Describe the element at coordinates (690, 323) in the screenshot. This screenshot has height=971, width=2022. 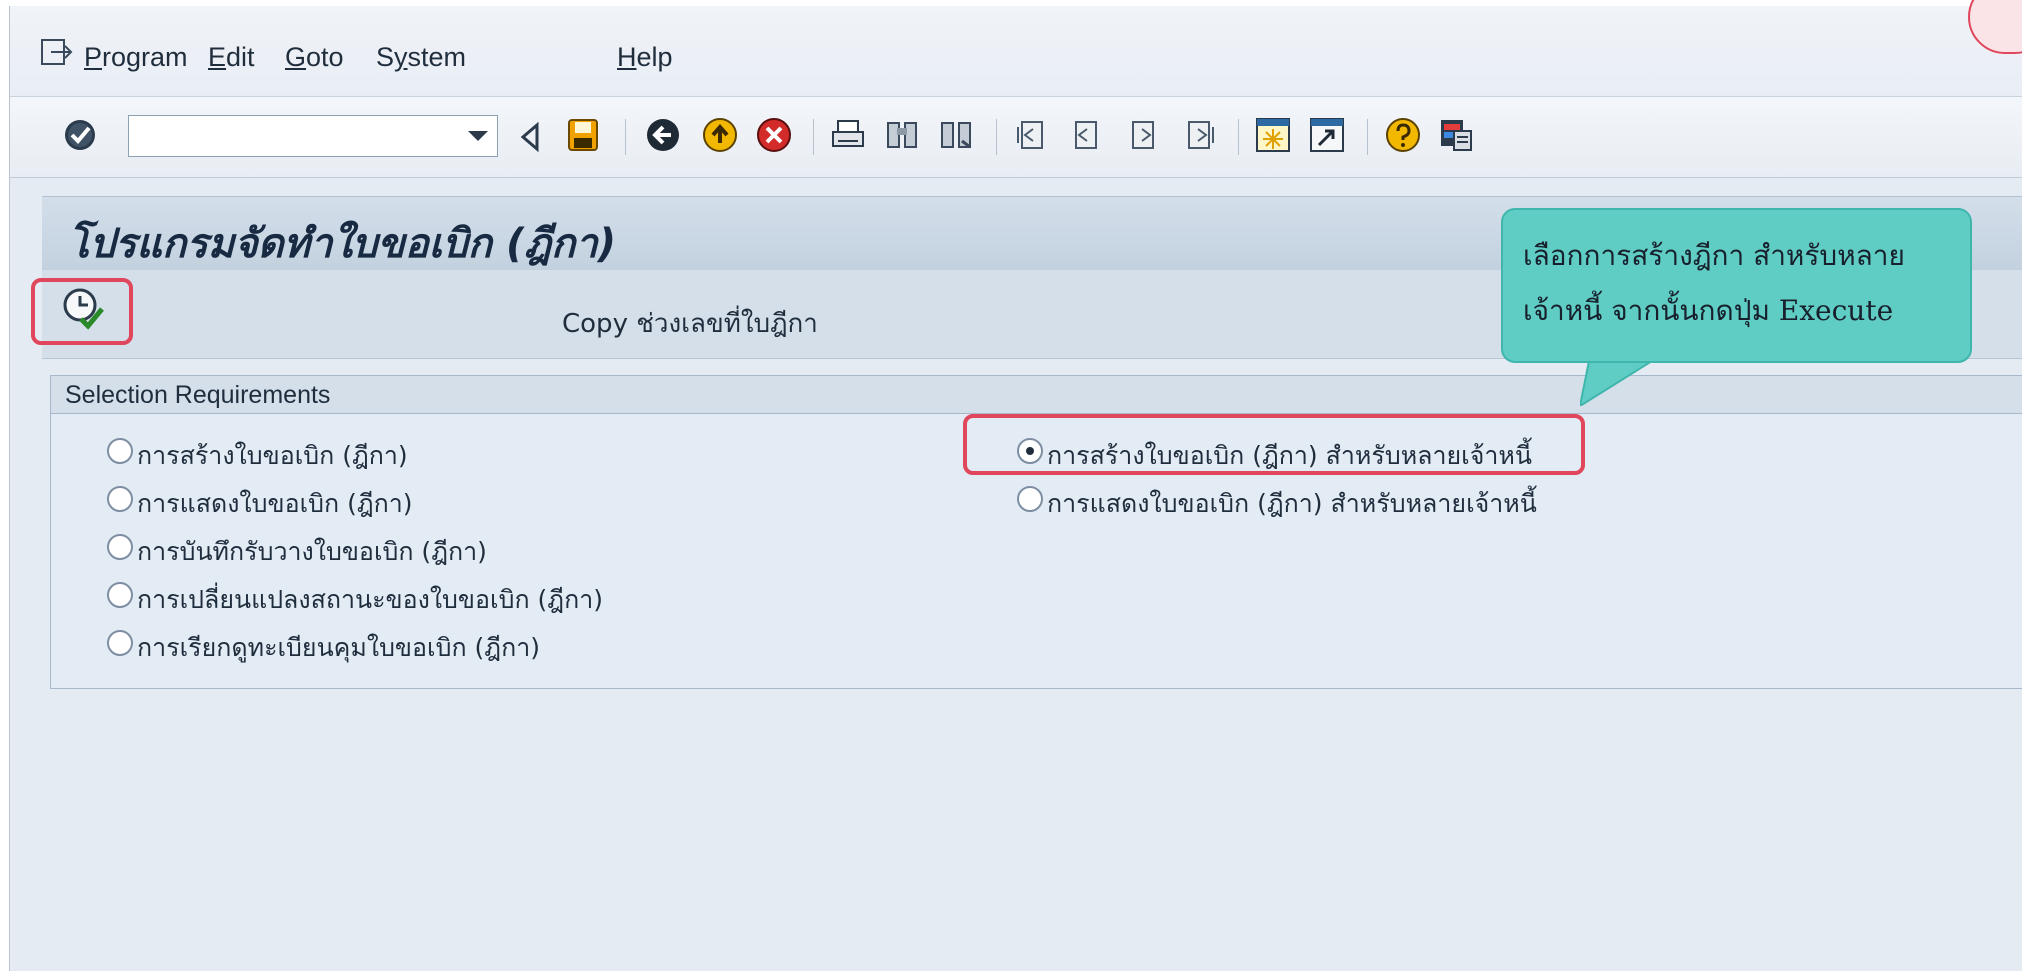
I see `copy-range-button: Copy ช่วงเลขที่ใบฎีกา` at that location.